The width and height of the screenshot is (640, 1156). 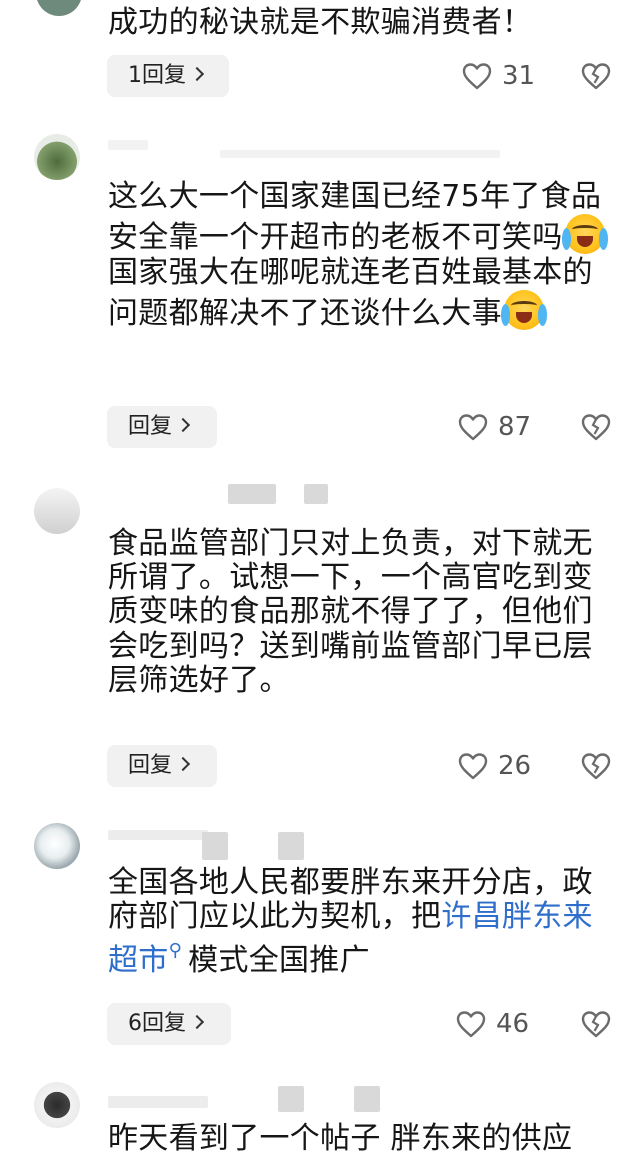 What do you see at coordinates (498, 76) in the screenshot?
I see `like-button: 31` at bounding box center [498, 76].